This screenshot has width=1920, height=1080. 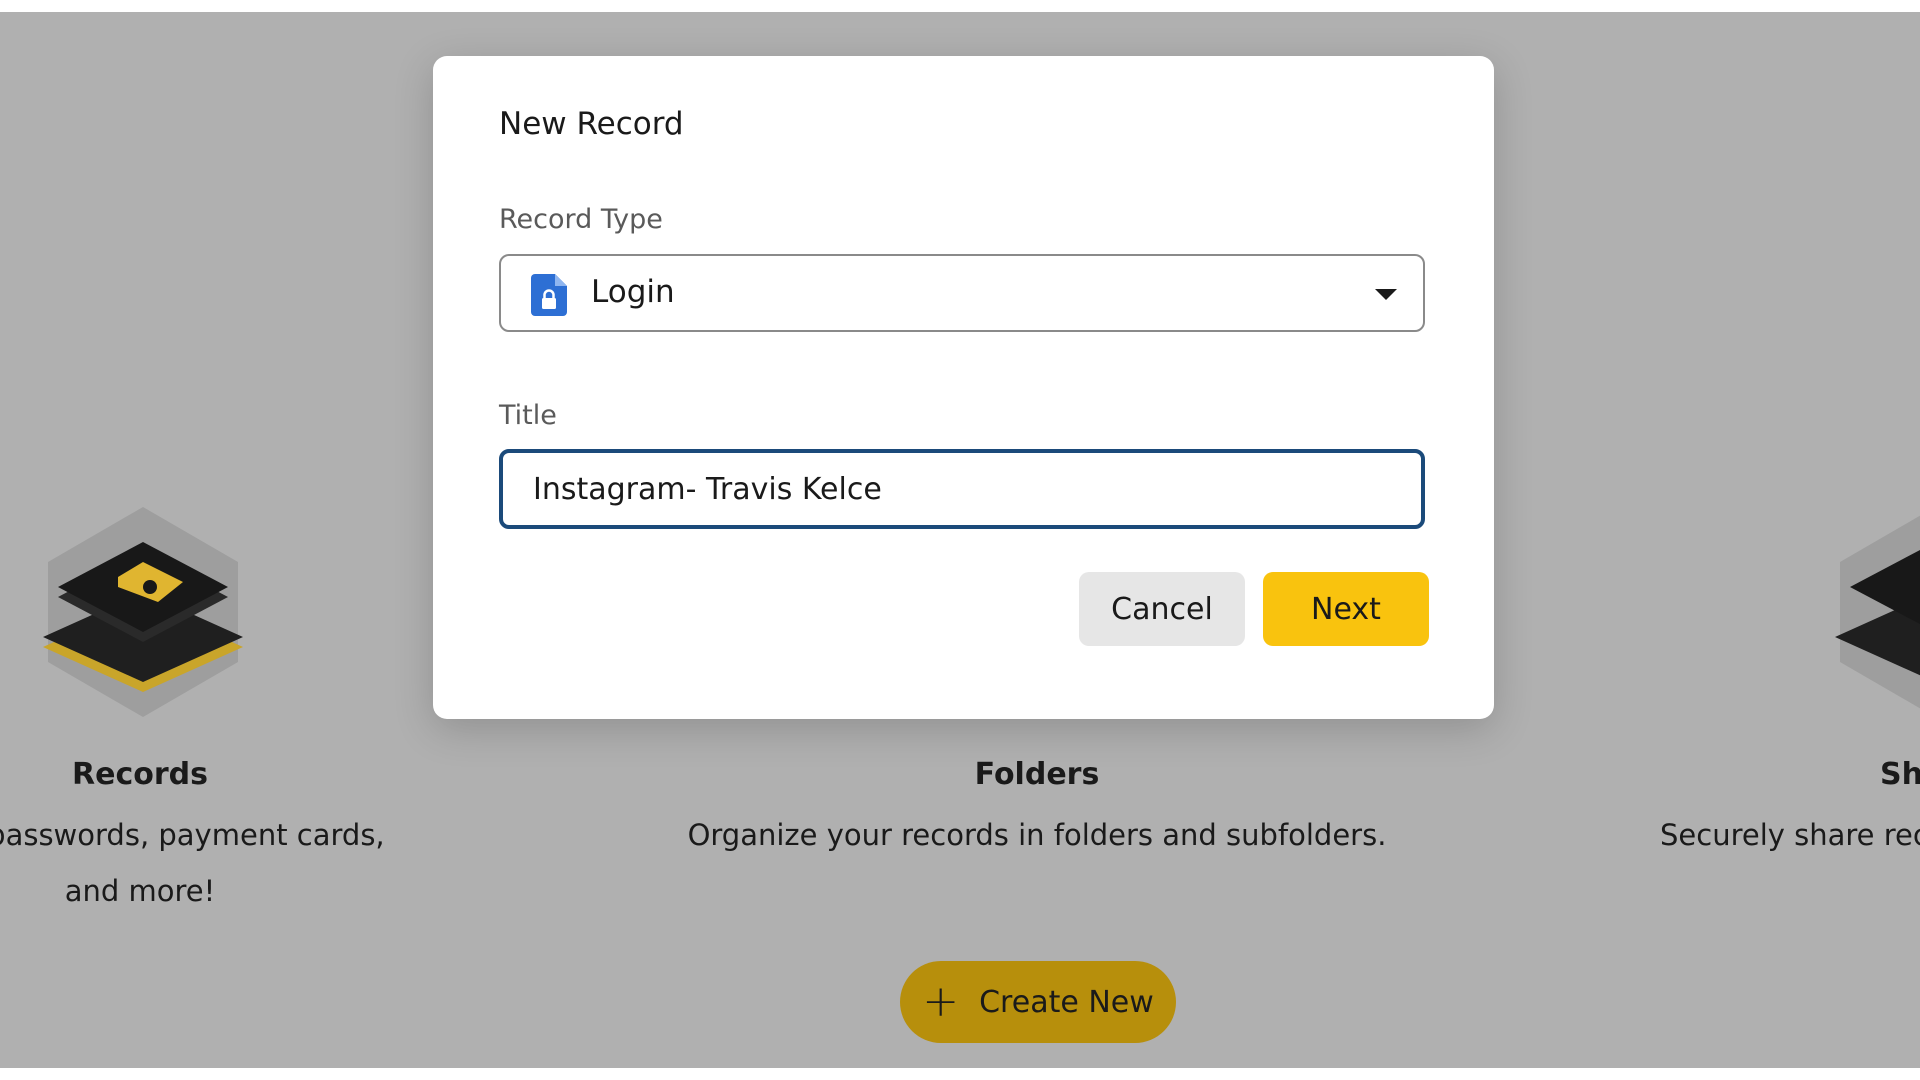 I want to click on create-new-label: Create New, so click(x=1066, y=1002).